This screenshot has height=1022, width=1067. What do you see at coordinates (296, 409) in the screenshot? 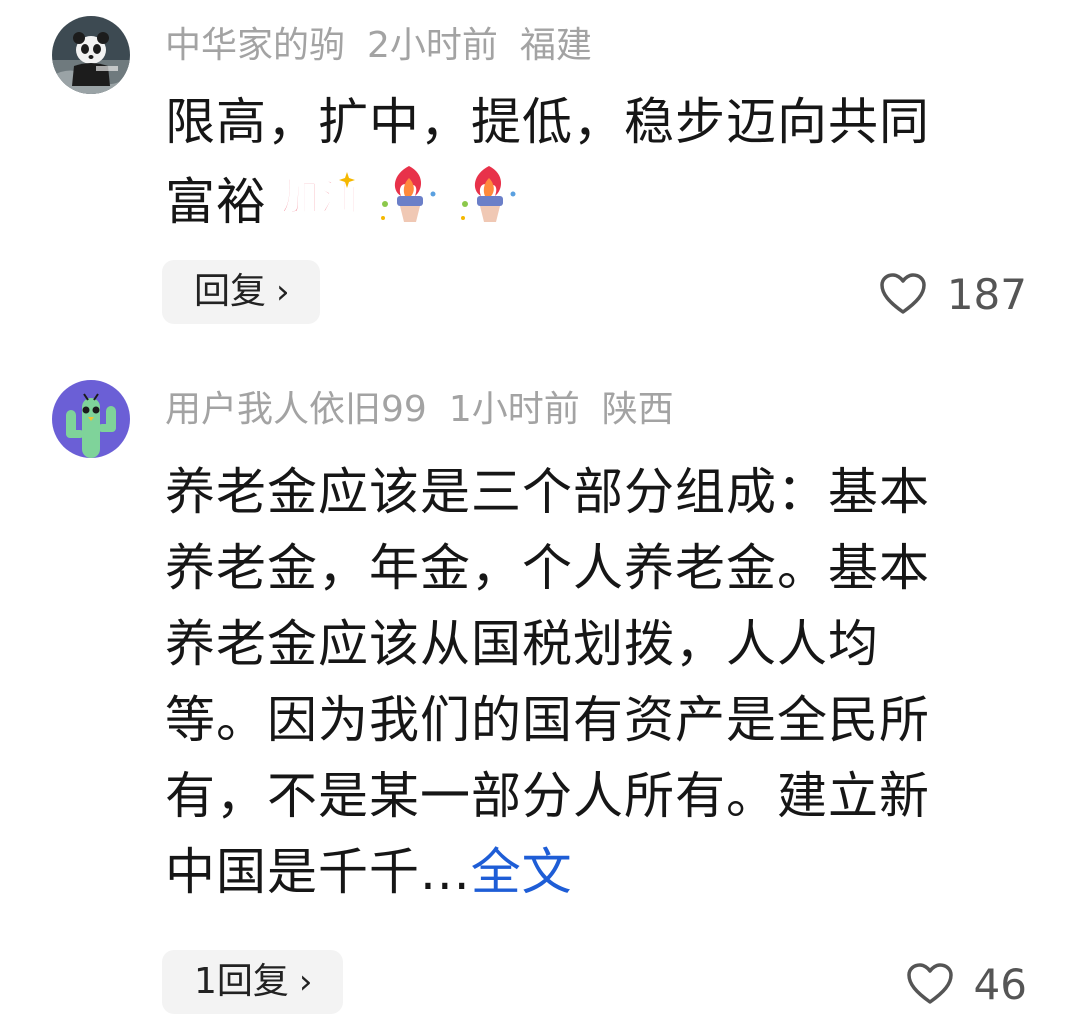
I see `username: 用户我人依旧99` at bounding box center [296, 409].